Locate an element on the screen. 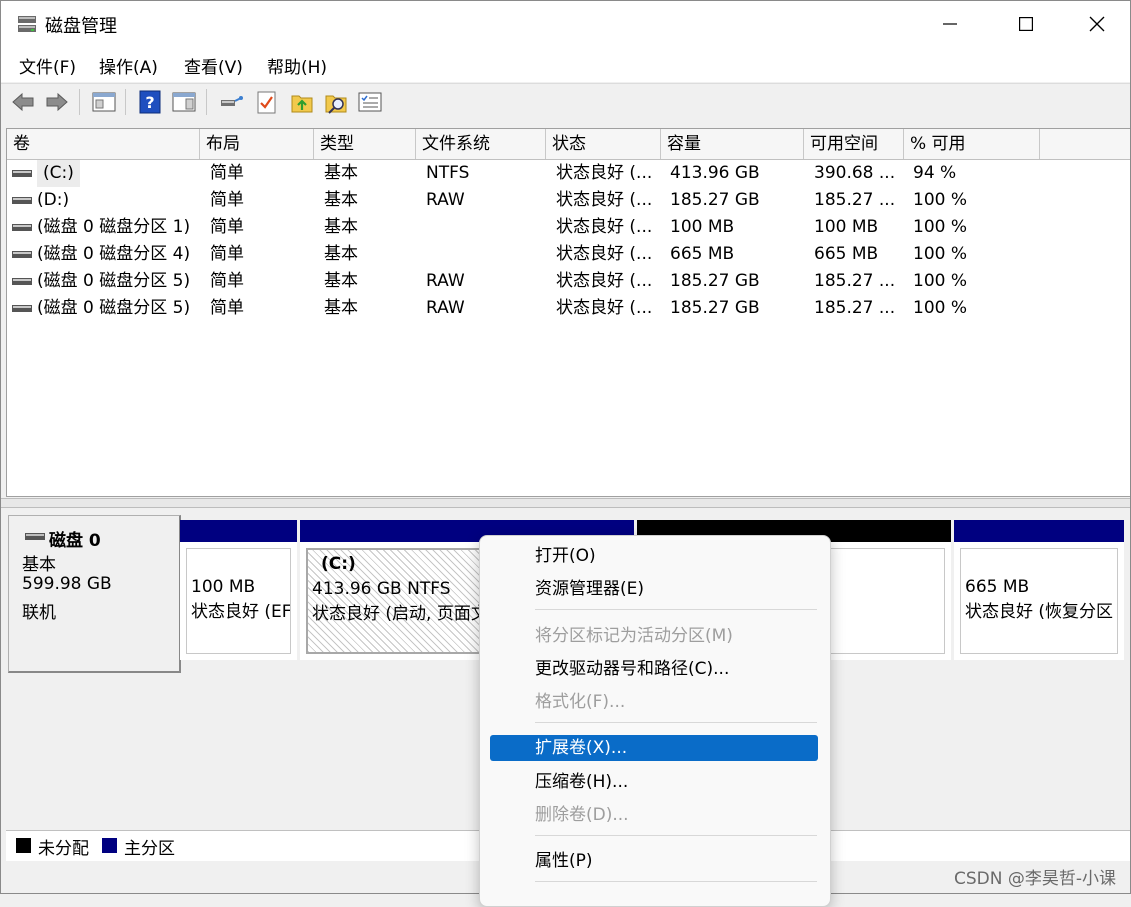 The image size is (1131, 907). menu-file: 文件(F) is located at coordinates (47, 65).